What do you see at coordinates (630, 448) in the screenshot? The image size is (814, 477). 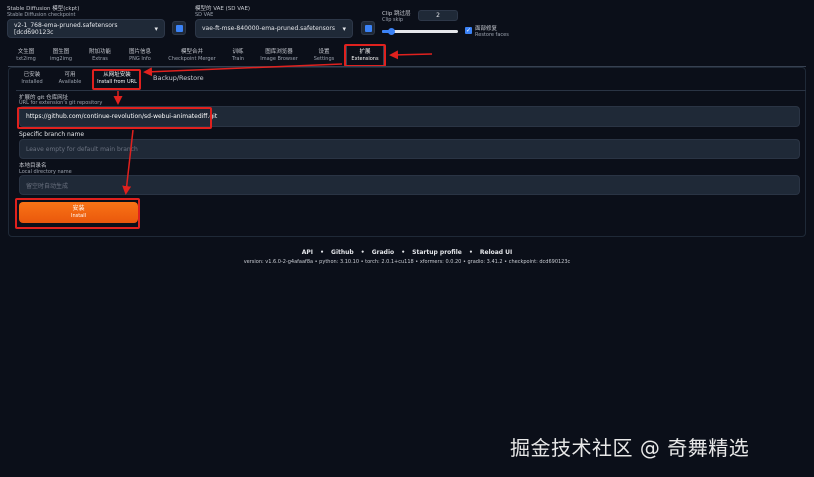 I see `watermark: 掘金技术社区 @ 奇舞精选` at bounding box center [630, 448].